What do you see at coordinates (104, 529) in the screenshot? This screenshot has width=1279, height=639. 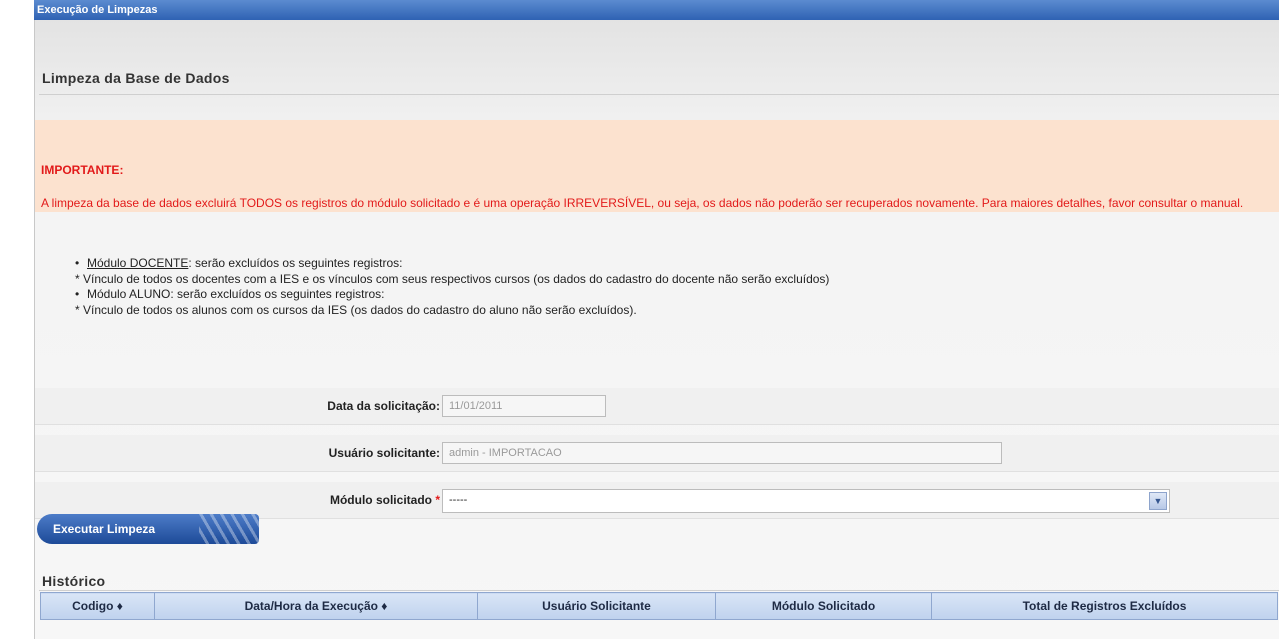 I see `execute-cleanup-label: Executar Limpeza` at bounding box center [104, 529].